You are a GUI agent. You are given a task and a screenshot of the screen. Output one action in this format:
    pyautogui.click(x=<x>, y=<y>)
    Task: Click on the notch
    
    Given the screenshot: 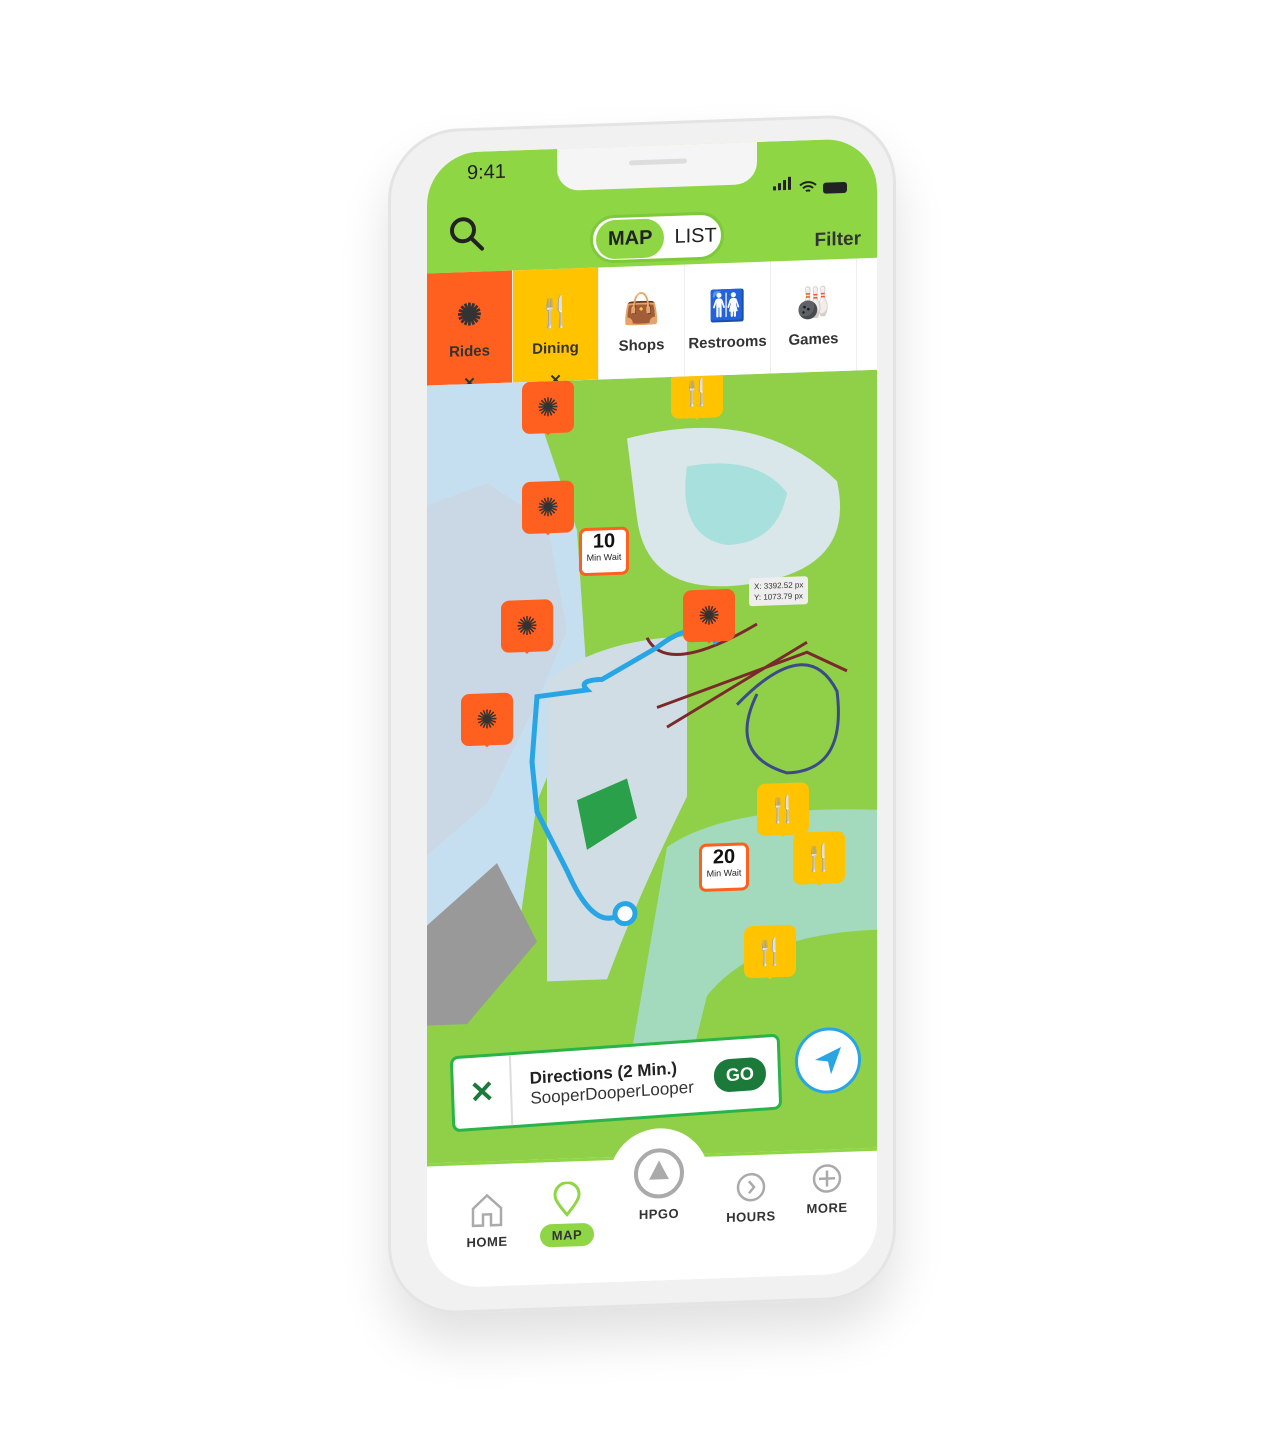 What is the action you would take?
    pyautogui.click(x=657, y=165)
    